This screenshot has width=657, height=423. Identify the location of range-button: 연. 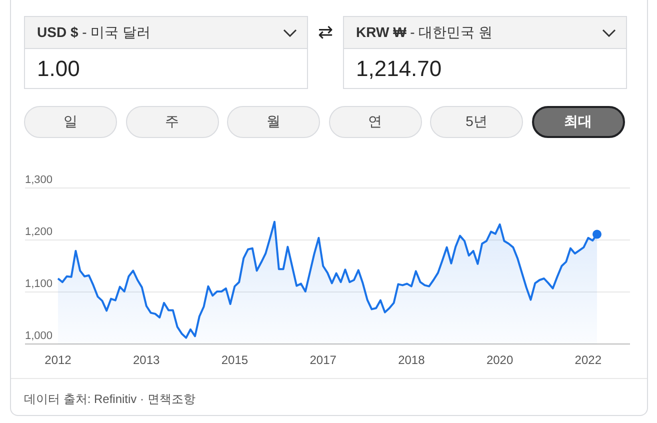
(375, 122).